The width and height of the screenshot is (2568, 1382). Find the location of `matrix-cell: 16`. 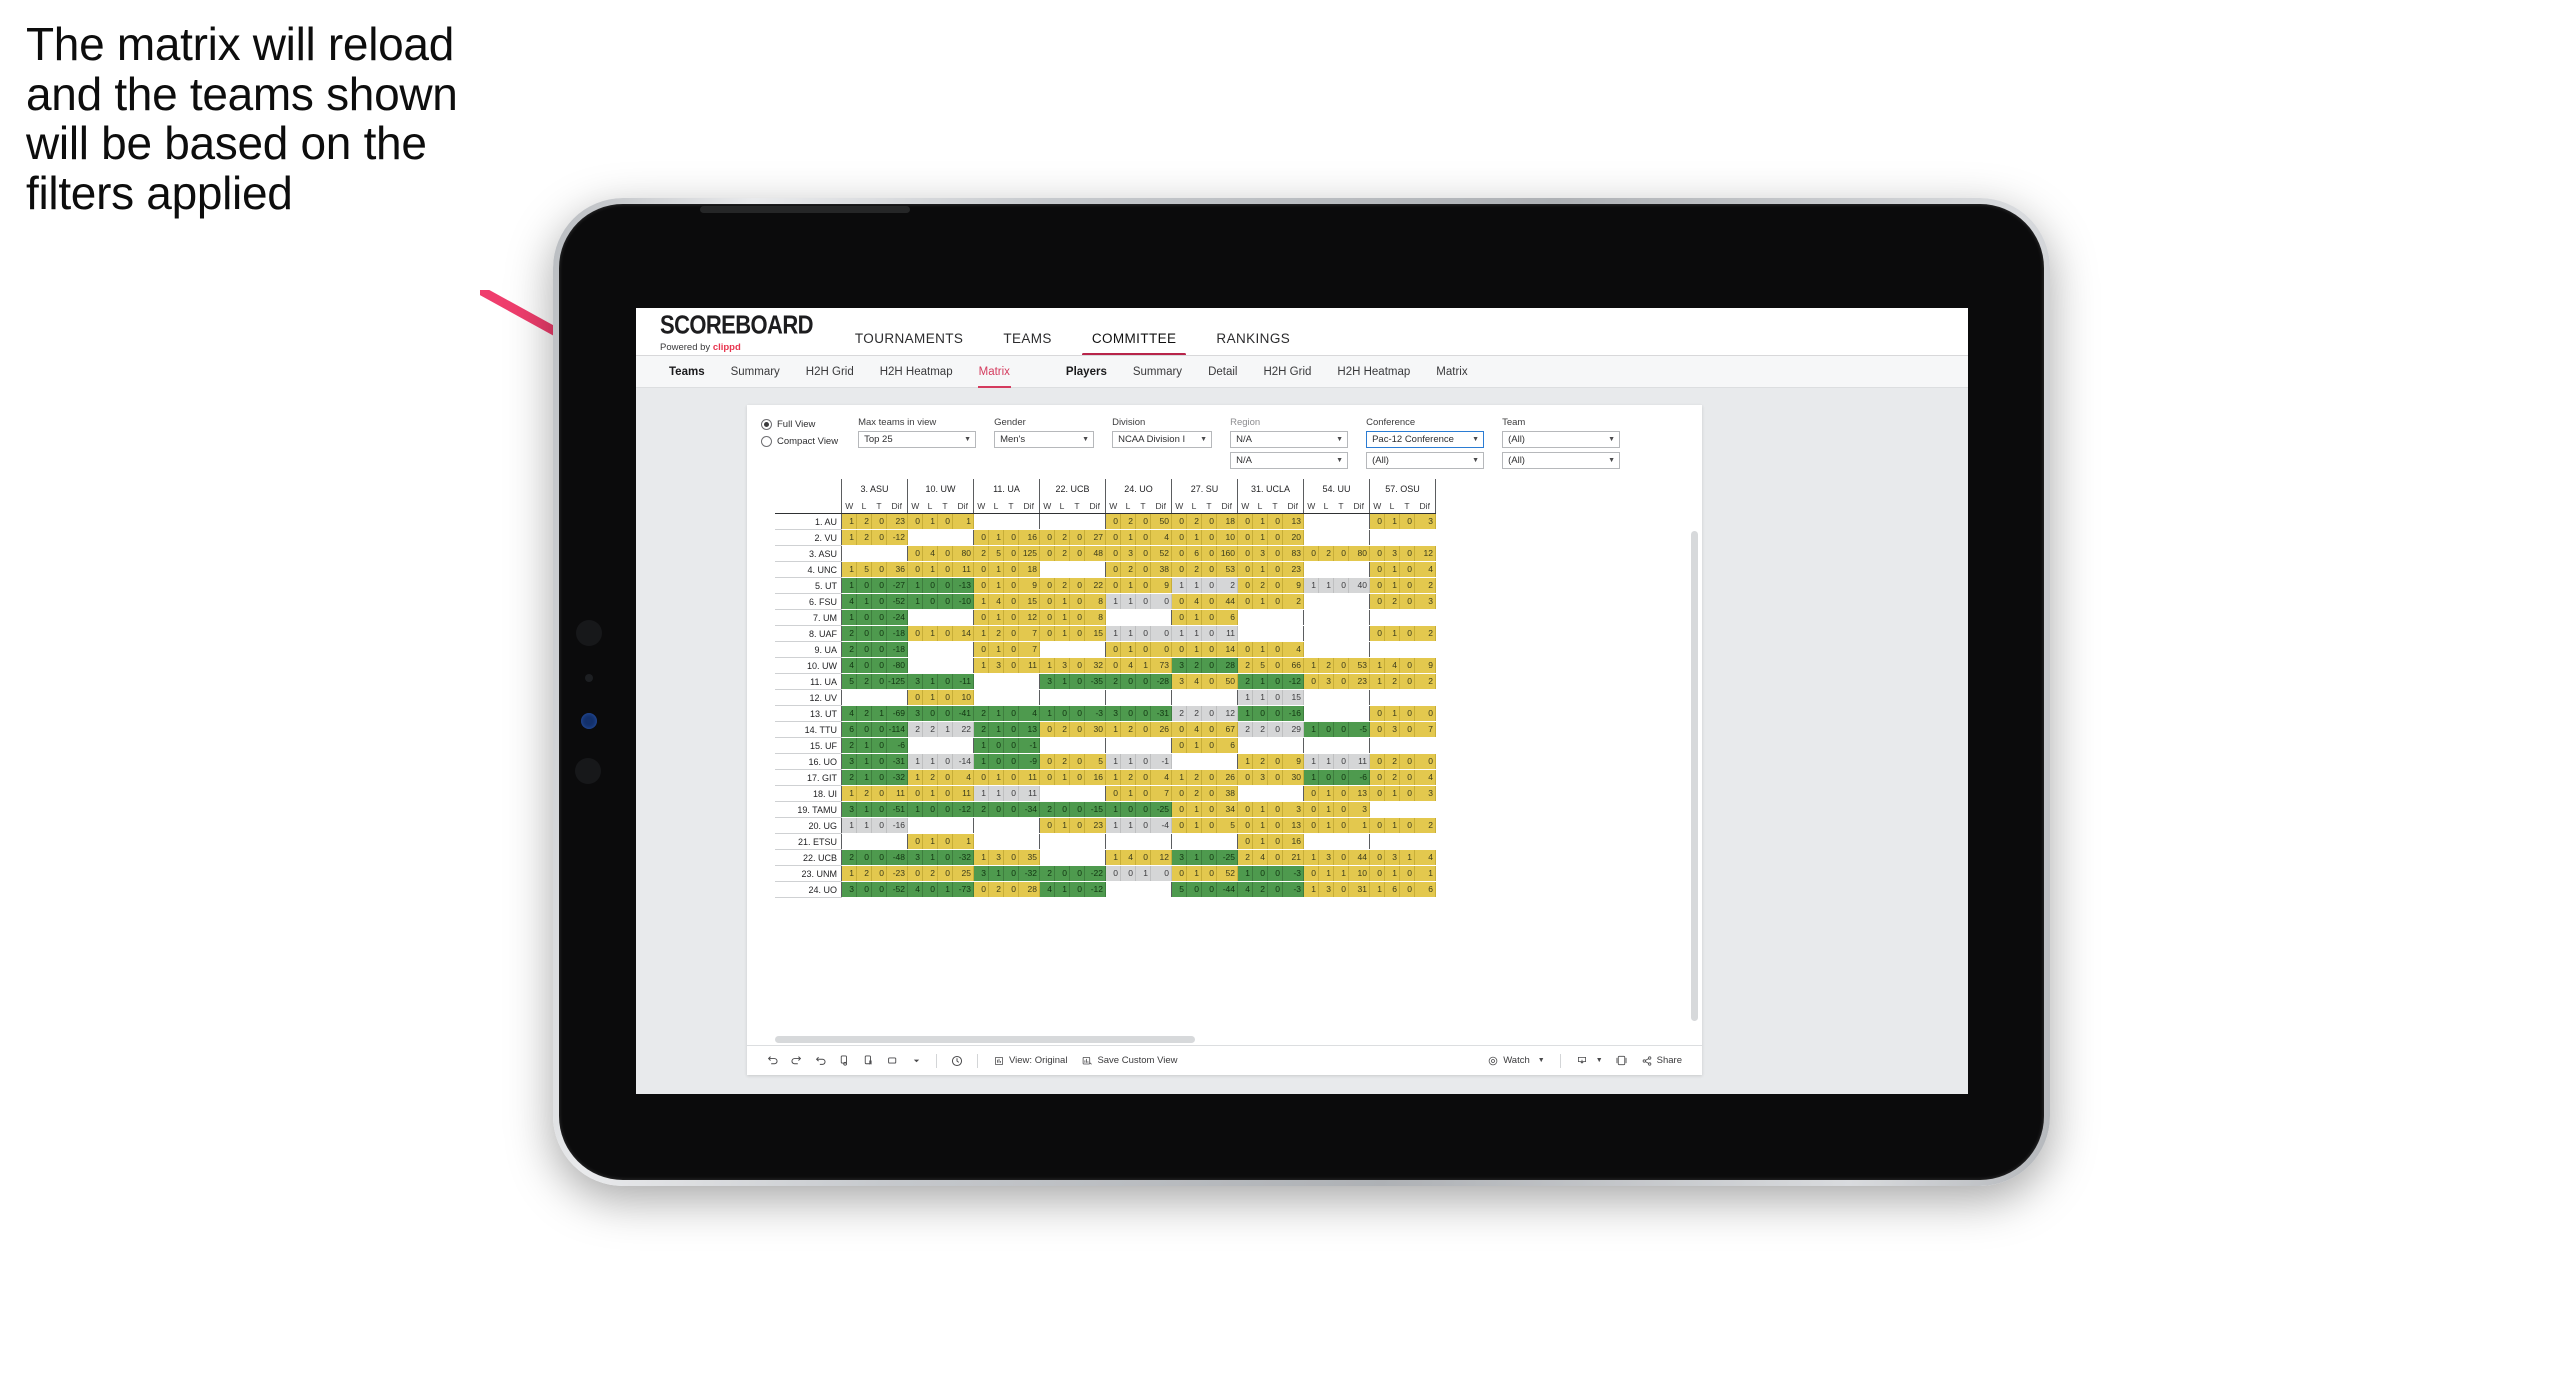

matrix-cell: 16 is located at coordinates (1293, 841).